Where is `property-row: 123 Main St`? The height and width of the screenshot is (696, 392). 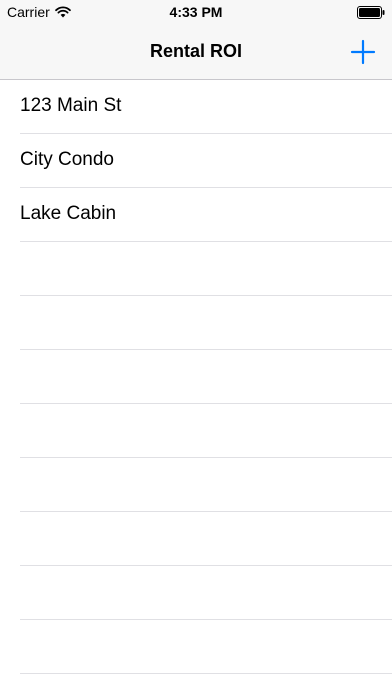 property-row: 123 Main St is located at coordinates (196, 107).